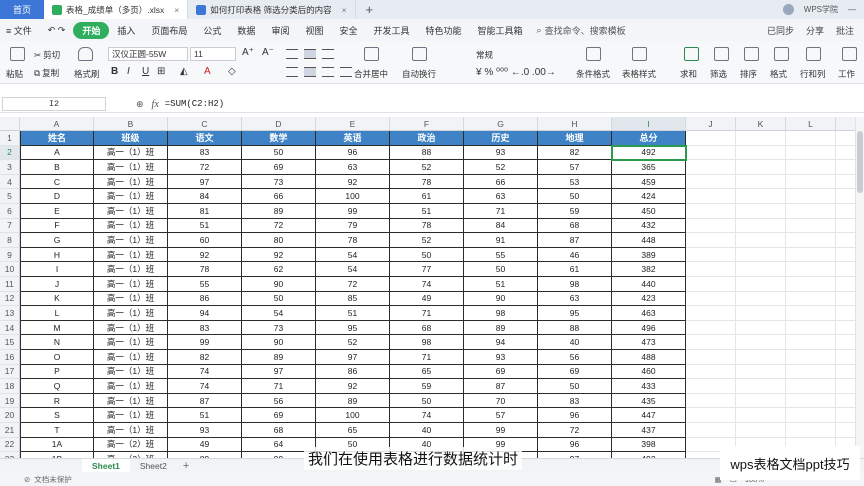 The width and height of the screenshot is (864, 486). Describe the element at coordinates (57, 124) in the screenshot. I see `column-header-a: A` at that location.